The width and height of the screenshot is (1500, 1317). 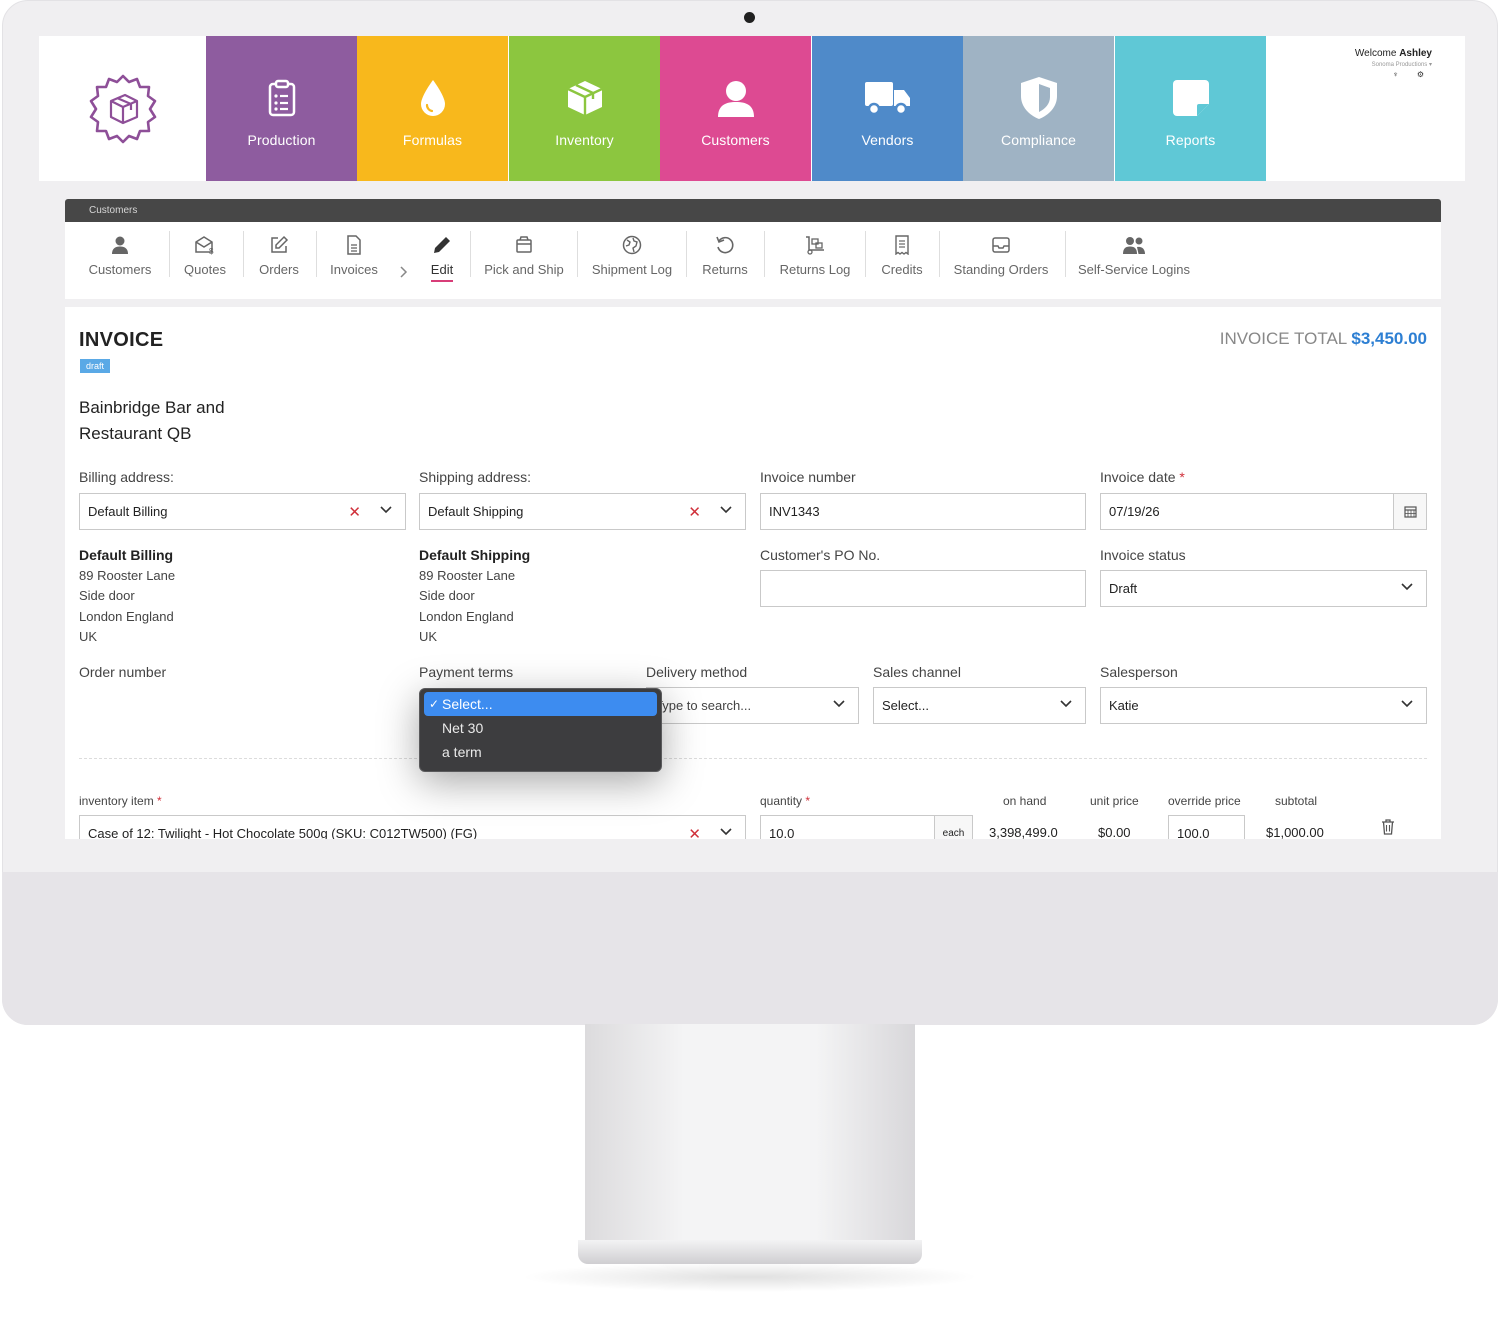 I want to click on app-logo, so click(x=122, y=108).